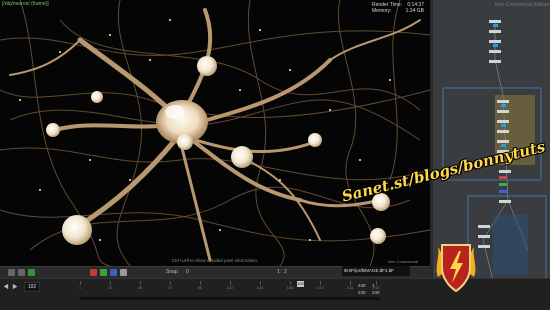  What do you see at coordinates (260, 287) in the screenshot?
I see `tick-label: 144` at bounding box center [260, 287].